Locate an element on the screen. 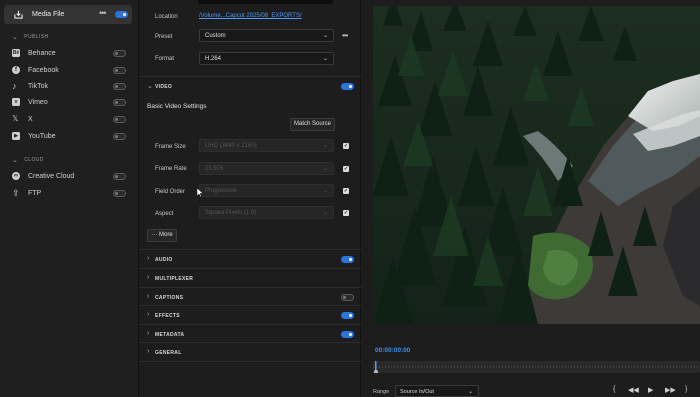 This screenshot has width=700, height=397. step-back-icon: ◀◀ is located at coordinates (633, 390).